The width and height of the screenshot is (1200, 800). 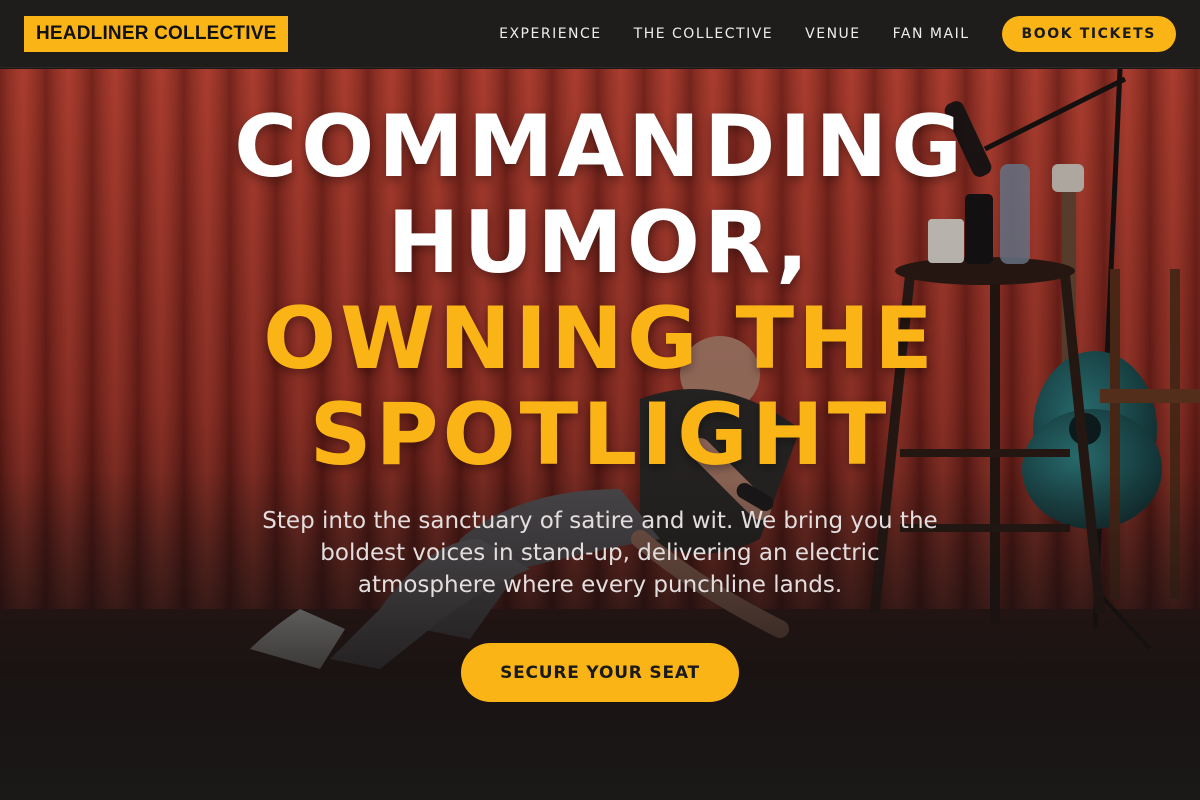 What do you see at coordinates (550, 34) in the screenshot?
I see `nav-link-experience: EXPERIENCE` at bounding box center [550, 34].